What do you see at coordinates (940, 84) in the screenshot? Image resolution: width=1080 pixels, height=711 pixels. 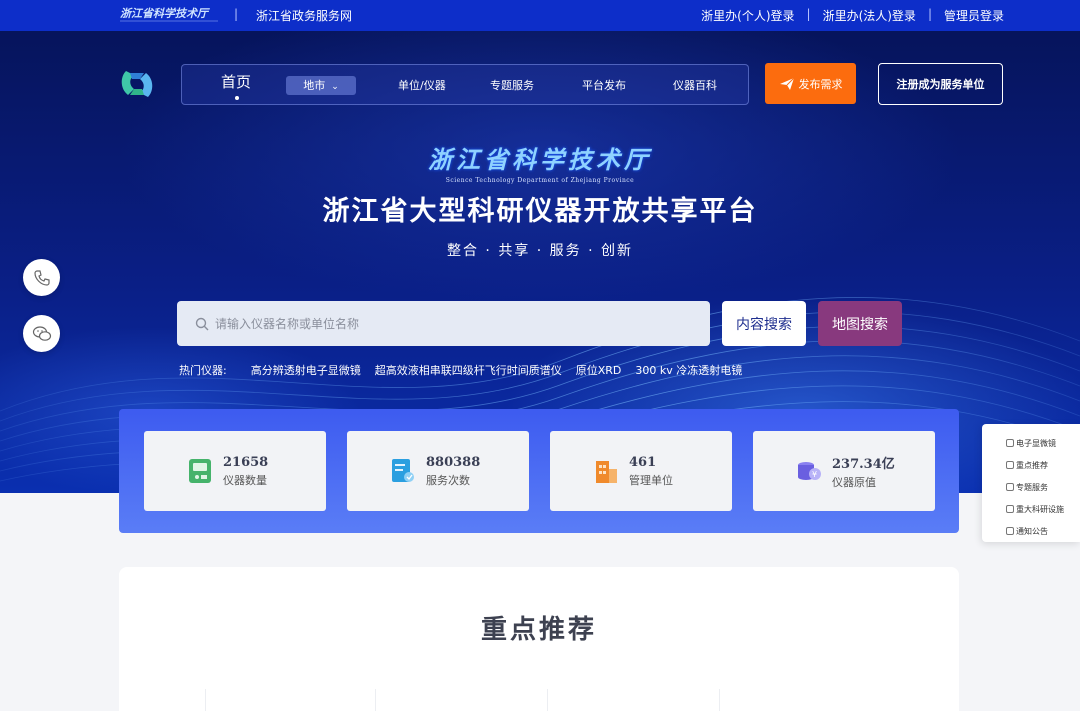 I see `register-service-unit-button: 注册成为服务单位` at bounding box center [940, 84].